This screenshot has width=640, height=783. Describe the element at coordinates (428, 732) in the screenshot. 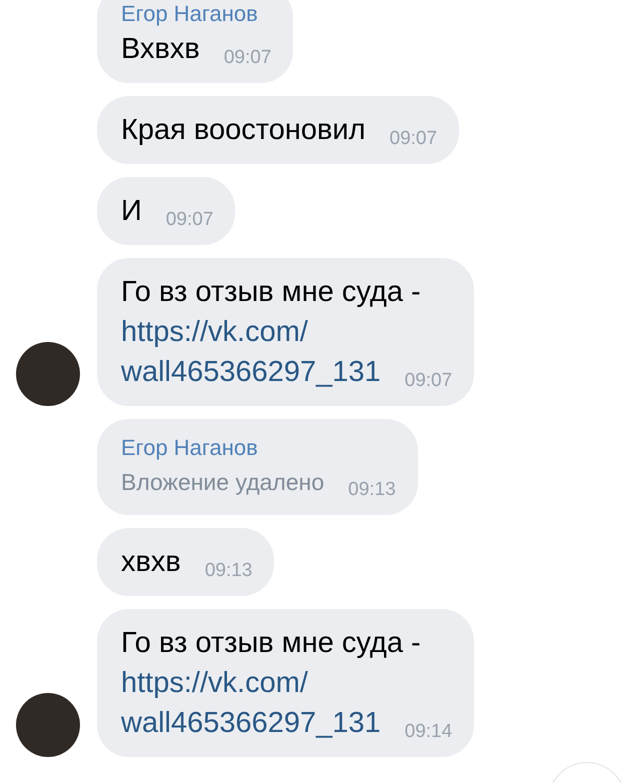

I see `message-time: 09:14` at that location.